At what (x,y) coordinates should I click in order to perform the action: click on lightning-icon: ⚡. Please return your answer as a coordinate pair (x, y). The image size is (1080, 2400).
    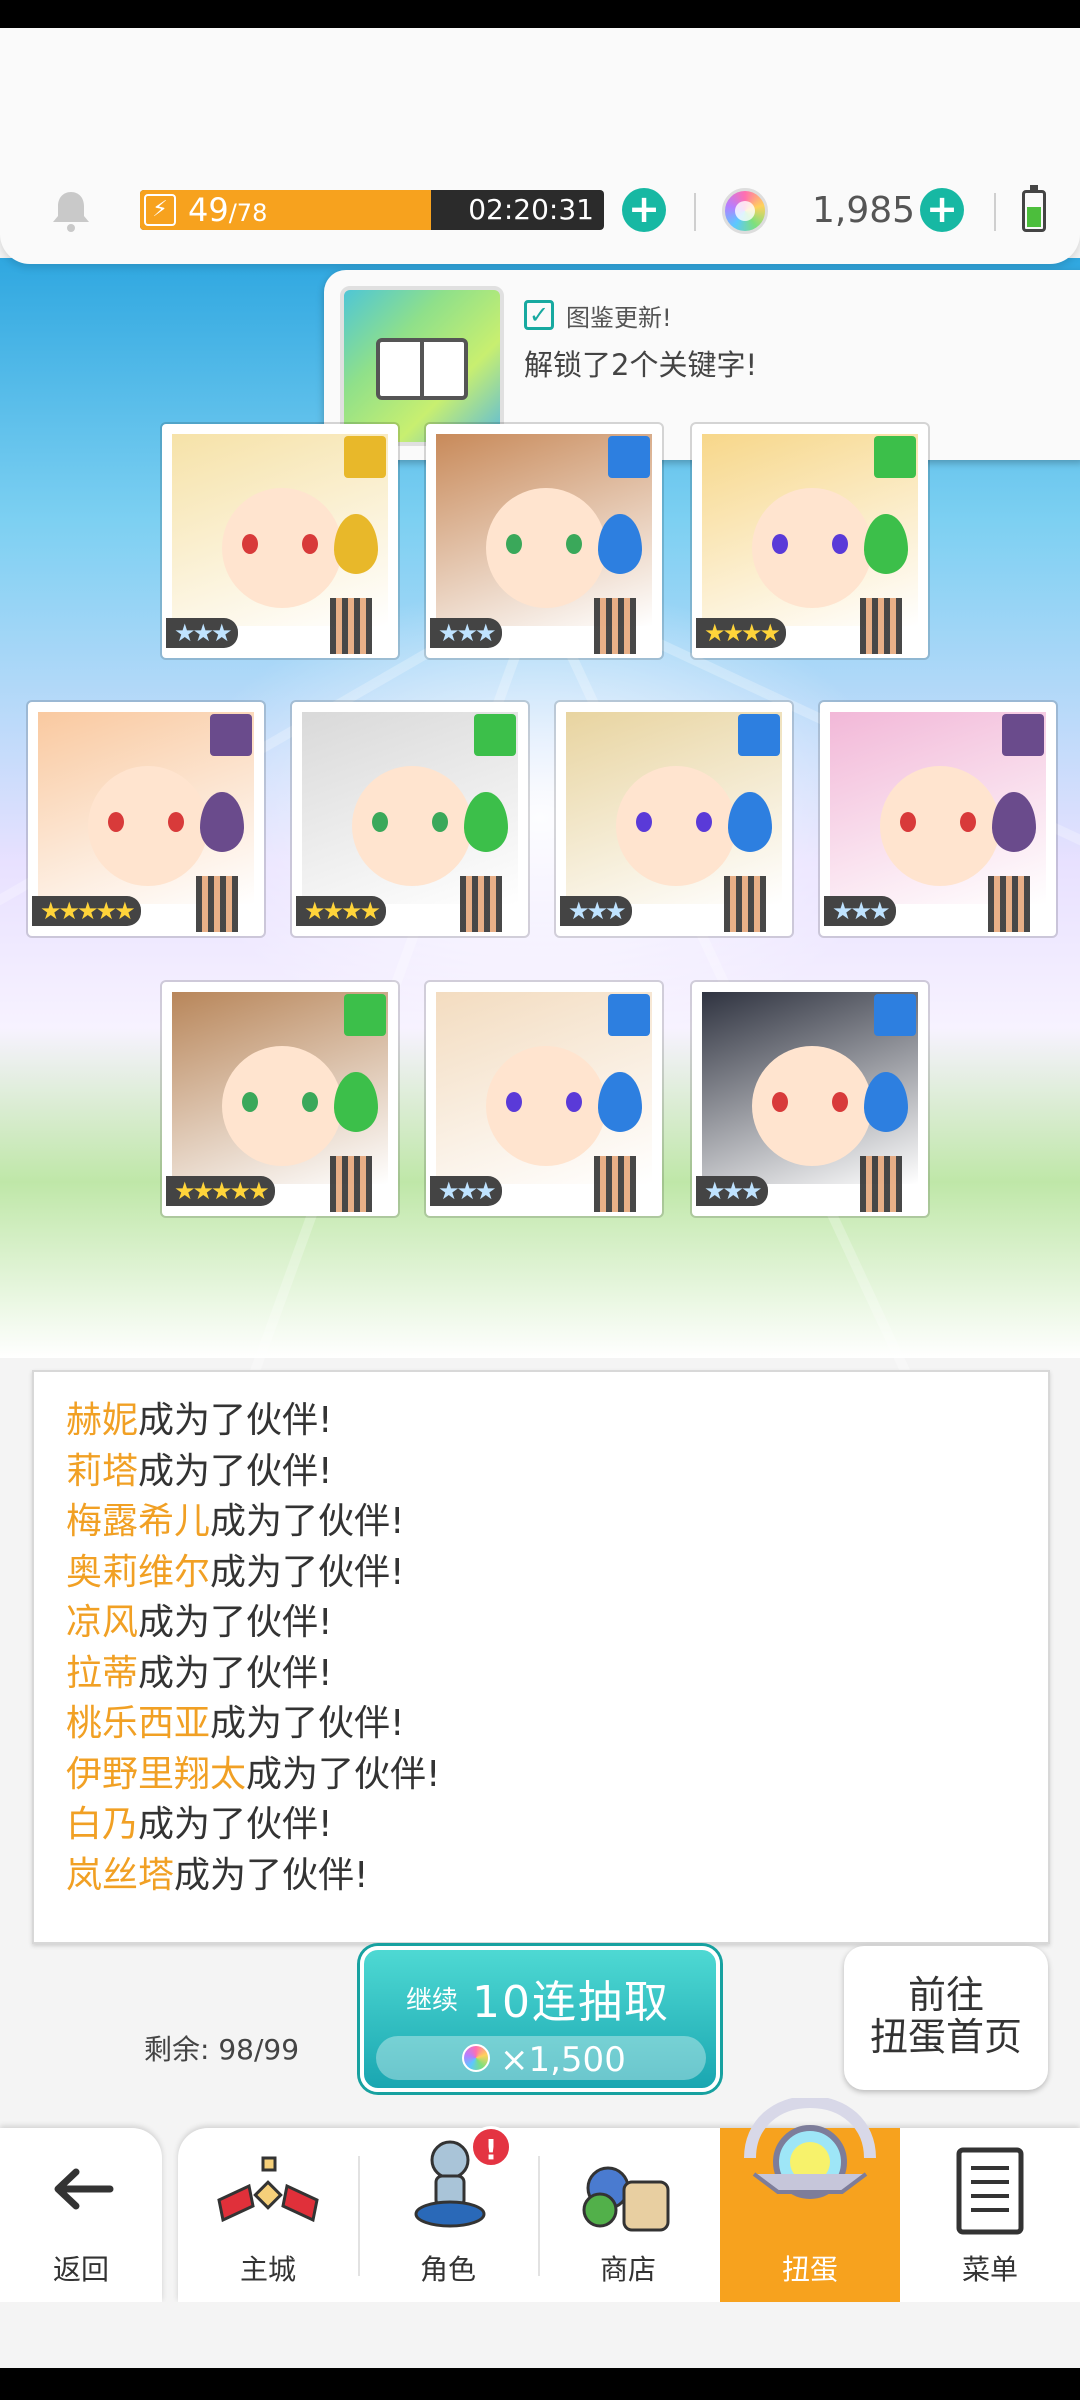
    Looking at the image, I should click on (160, 210).